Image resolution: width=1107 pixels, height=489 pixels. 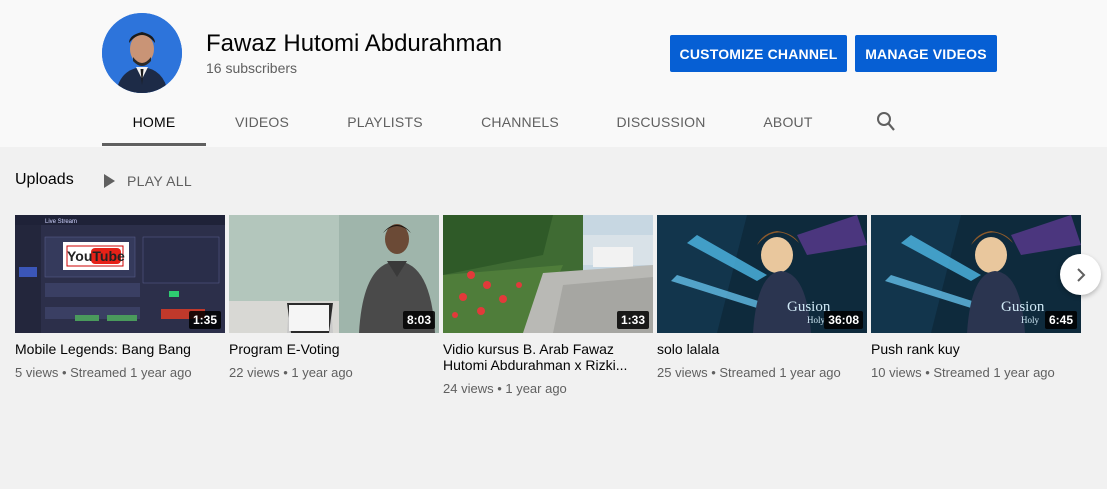 I want to click on tab-discussion: DISCUSSION, so click(x=661, y=122).